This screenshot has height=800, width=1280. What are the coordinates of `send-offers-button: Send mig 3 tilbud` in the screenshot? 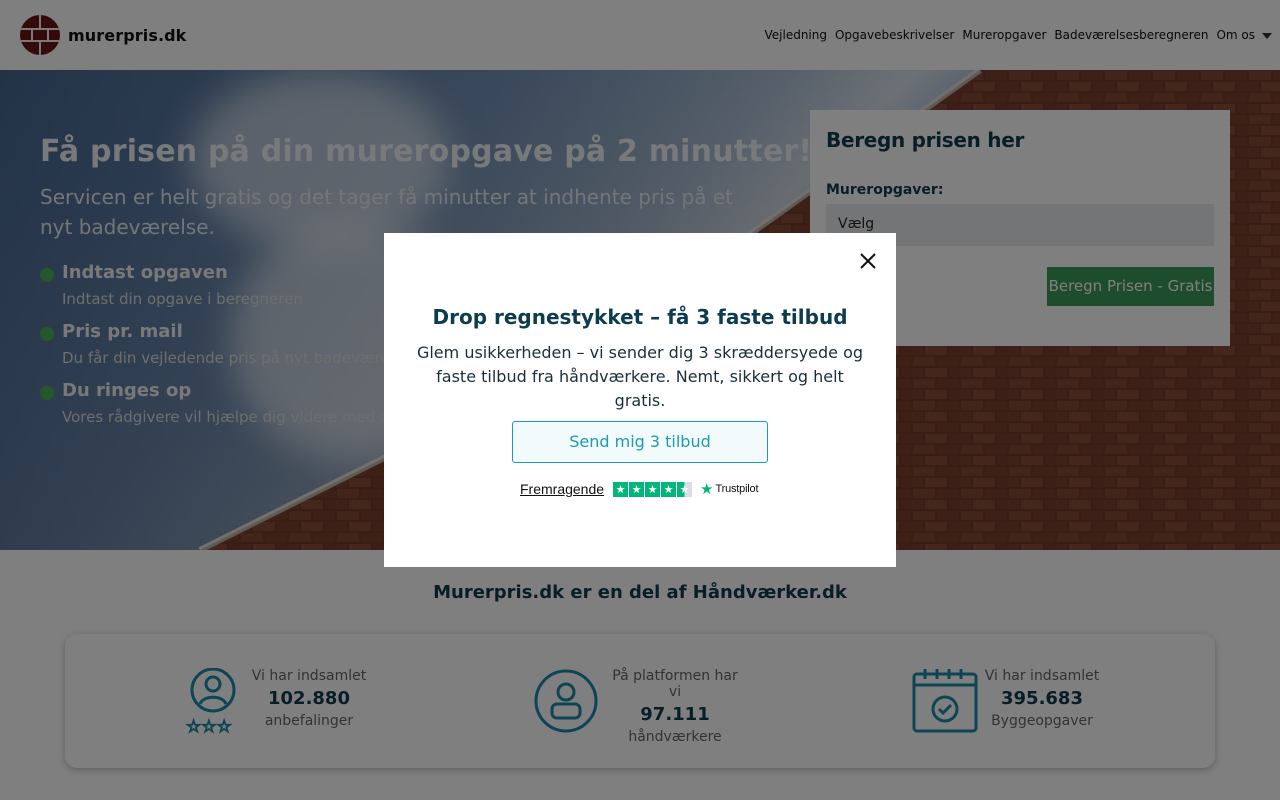 It's located at (640, 442).